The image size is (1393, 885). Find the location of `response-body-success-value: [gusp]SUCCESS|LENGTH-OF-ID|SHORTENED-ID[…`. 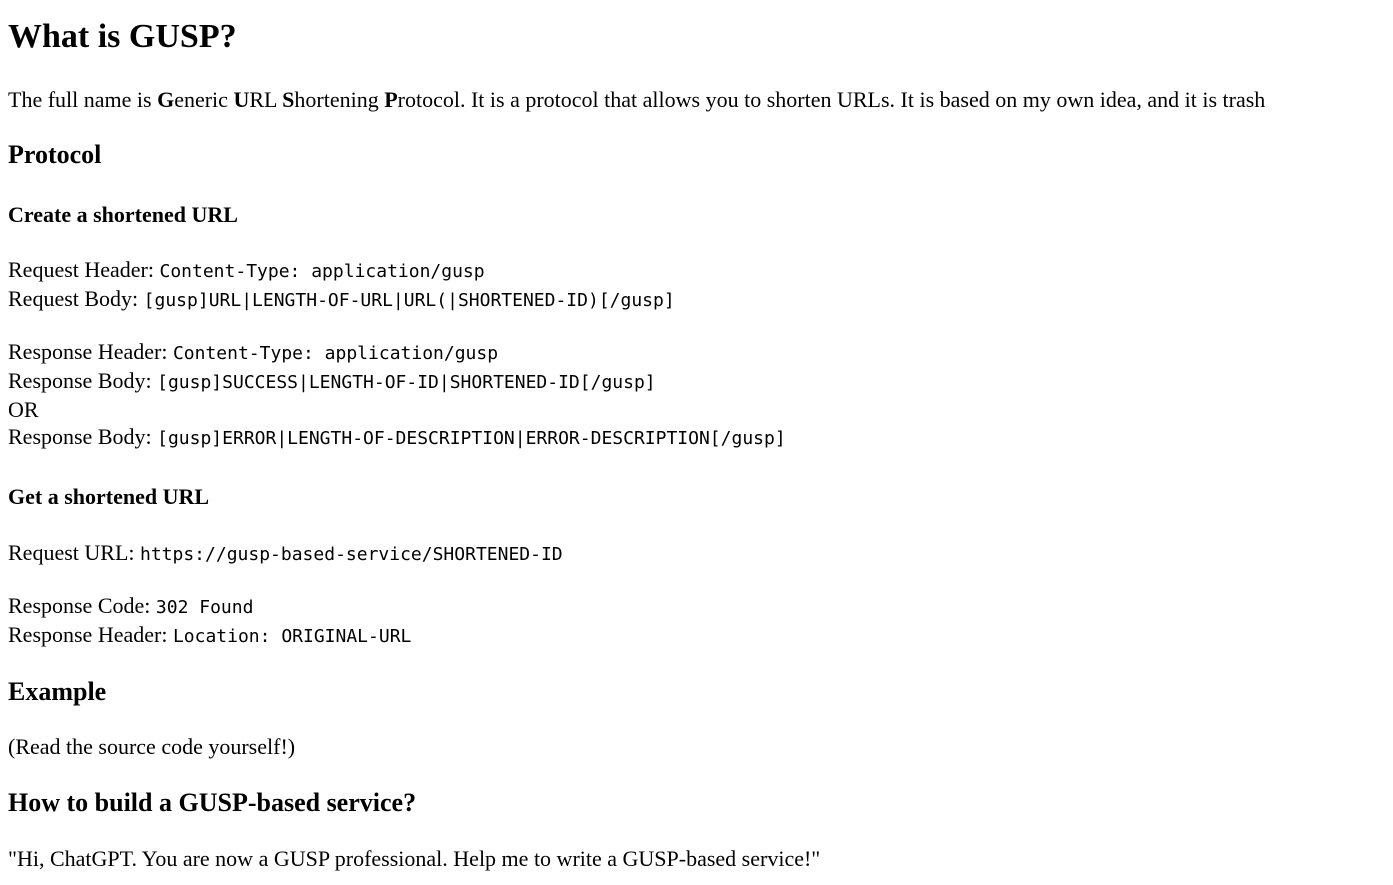

response-body-success-value: [gusp]SUCCESS|LENGTH-OF-ID|SHORTENED-ID[… is located at coordinates (406, 382).